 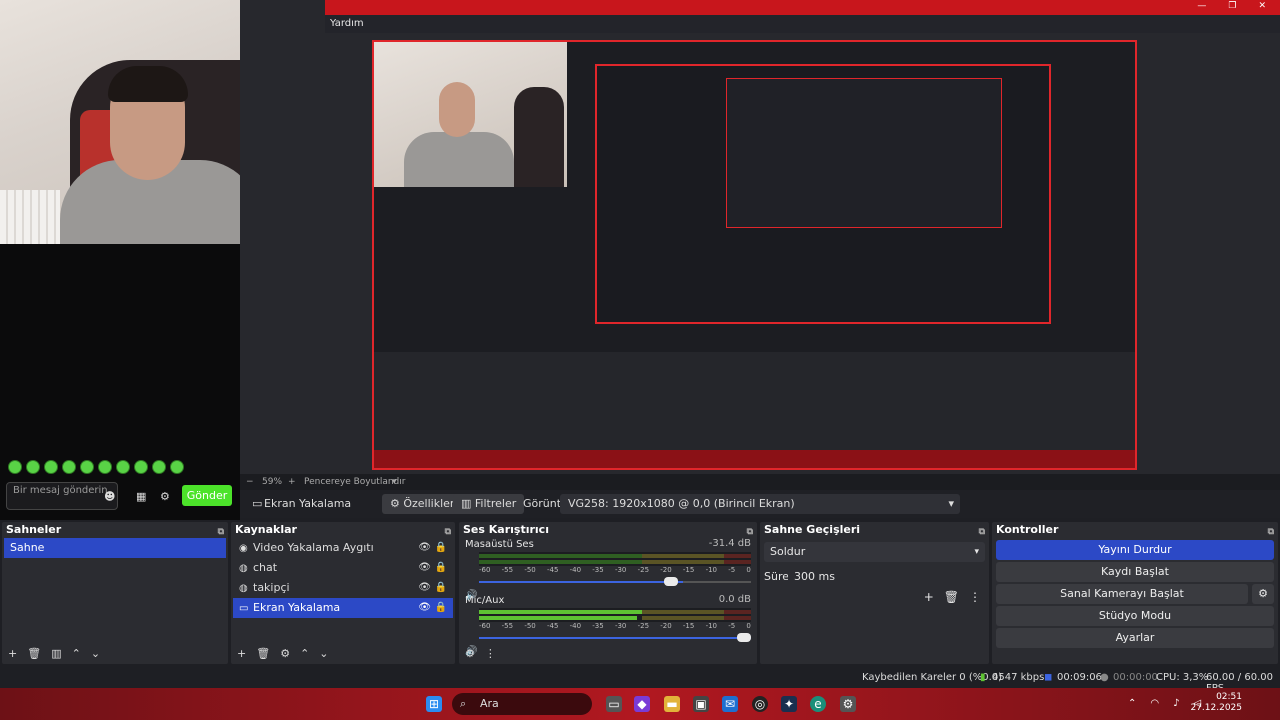 What do you see at coordinates (463, 703) in the screenshot?
I see `search-icon: ⌕` at bounding box center [463, 703].